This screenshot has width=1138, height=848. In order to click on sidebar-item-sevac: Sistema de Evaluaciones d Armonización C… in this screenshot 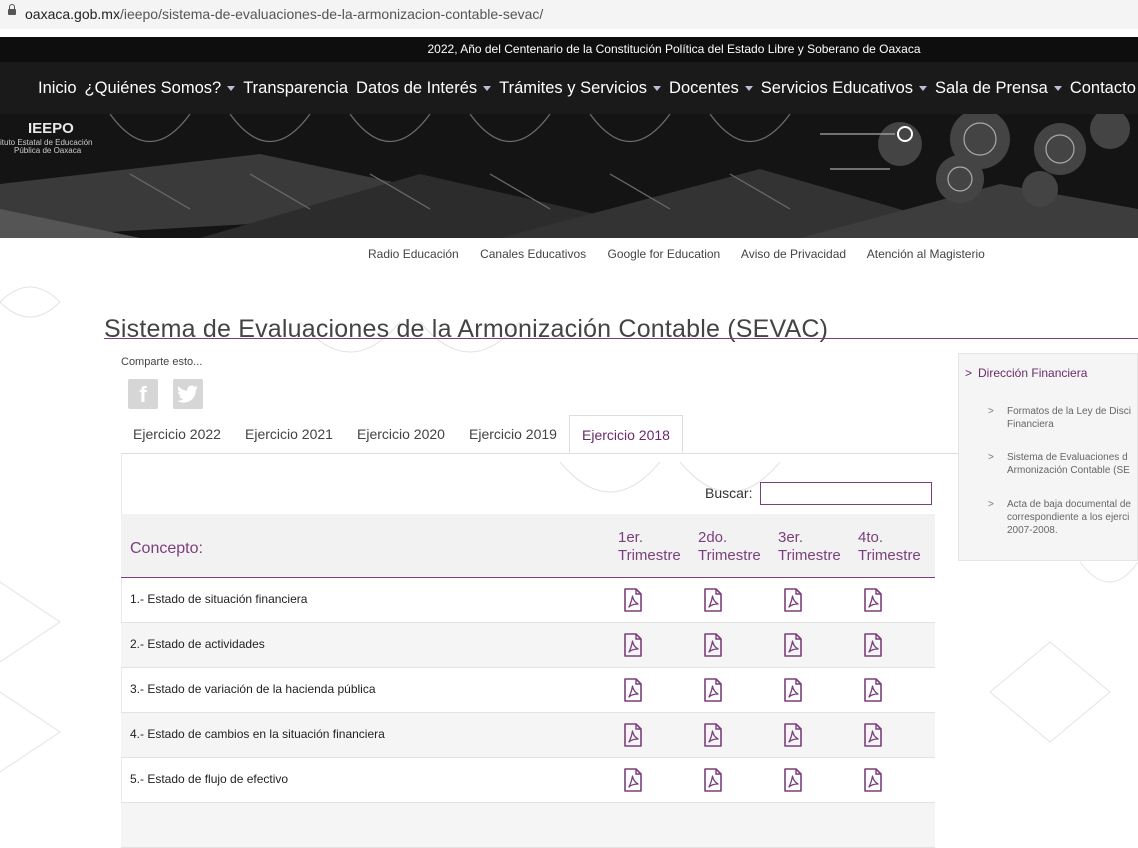, I will do `click(1068, 464)`.